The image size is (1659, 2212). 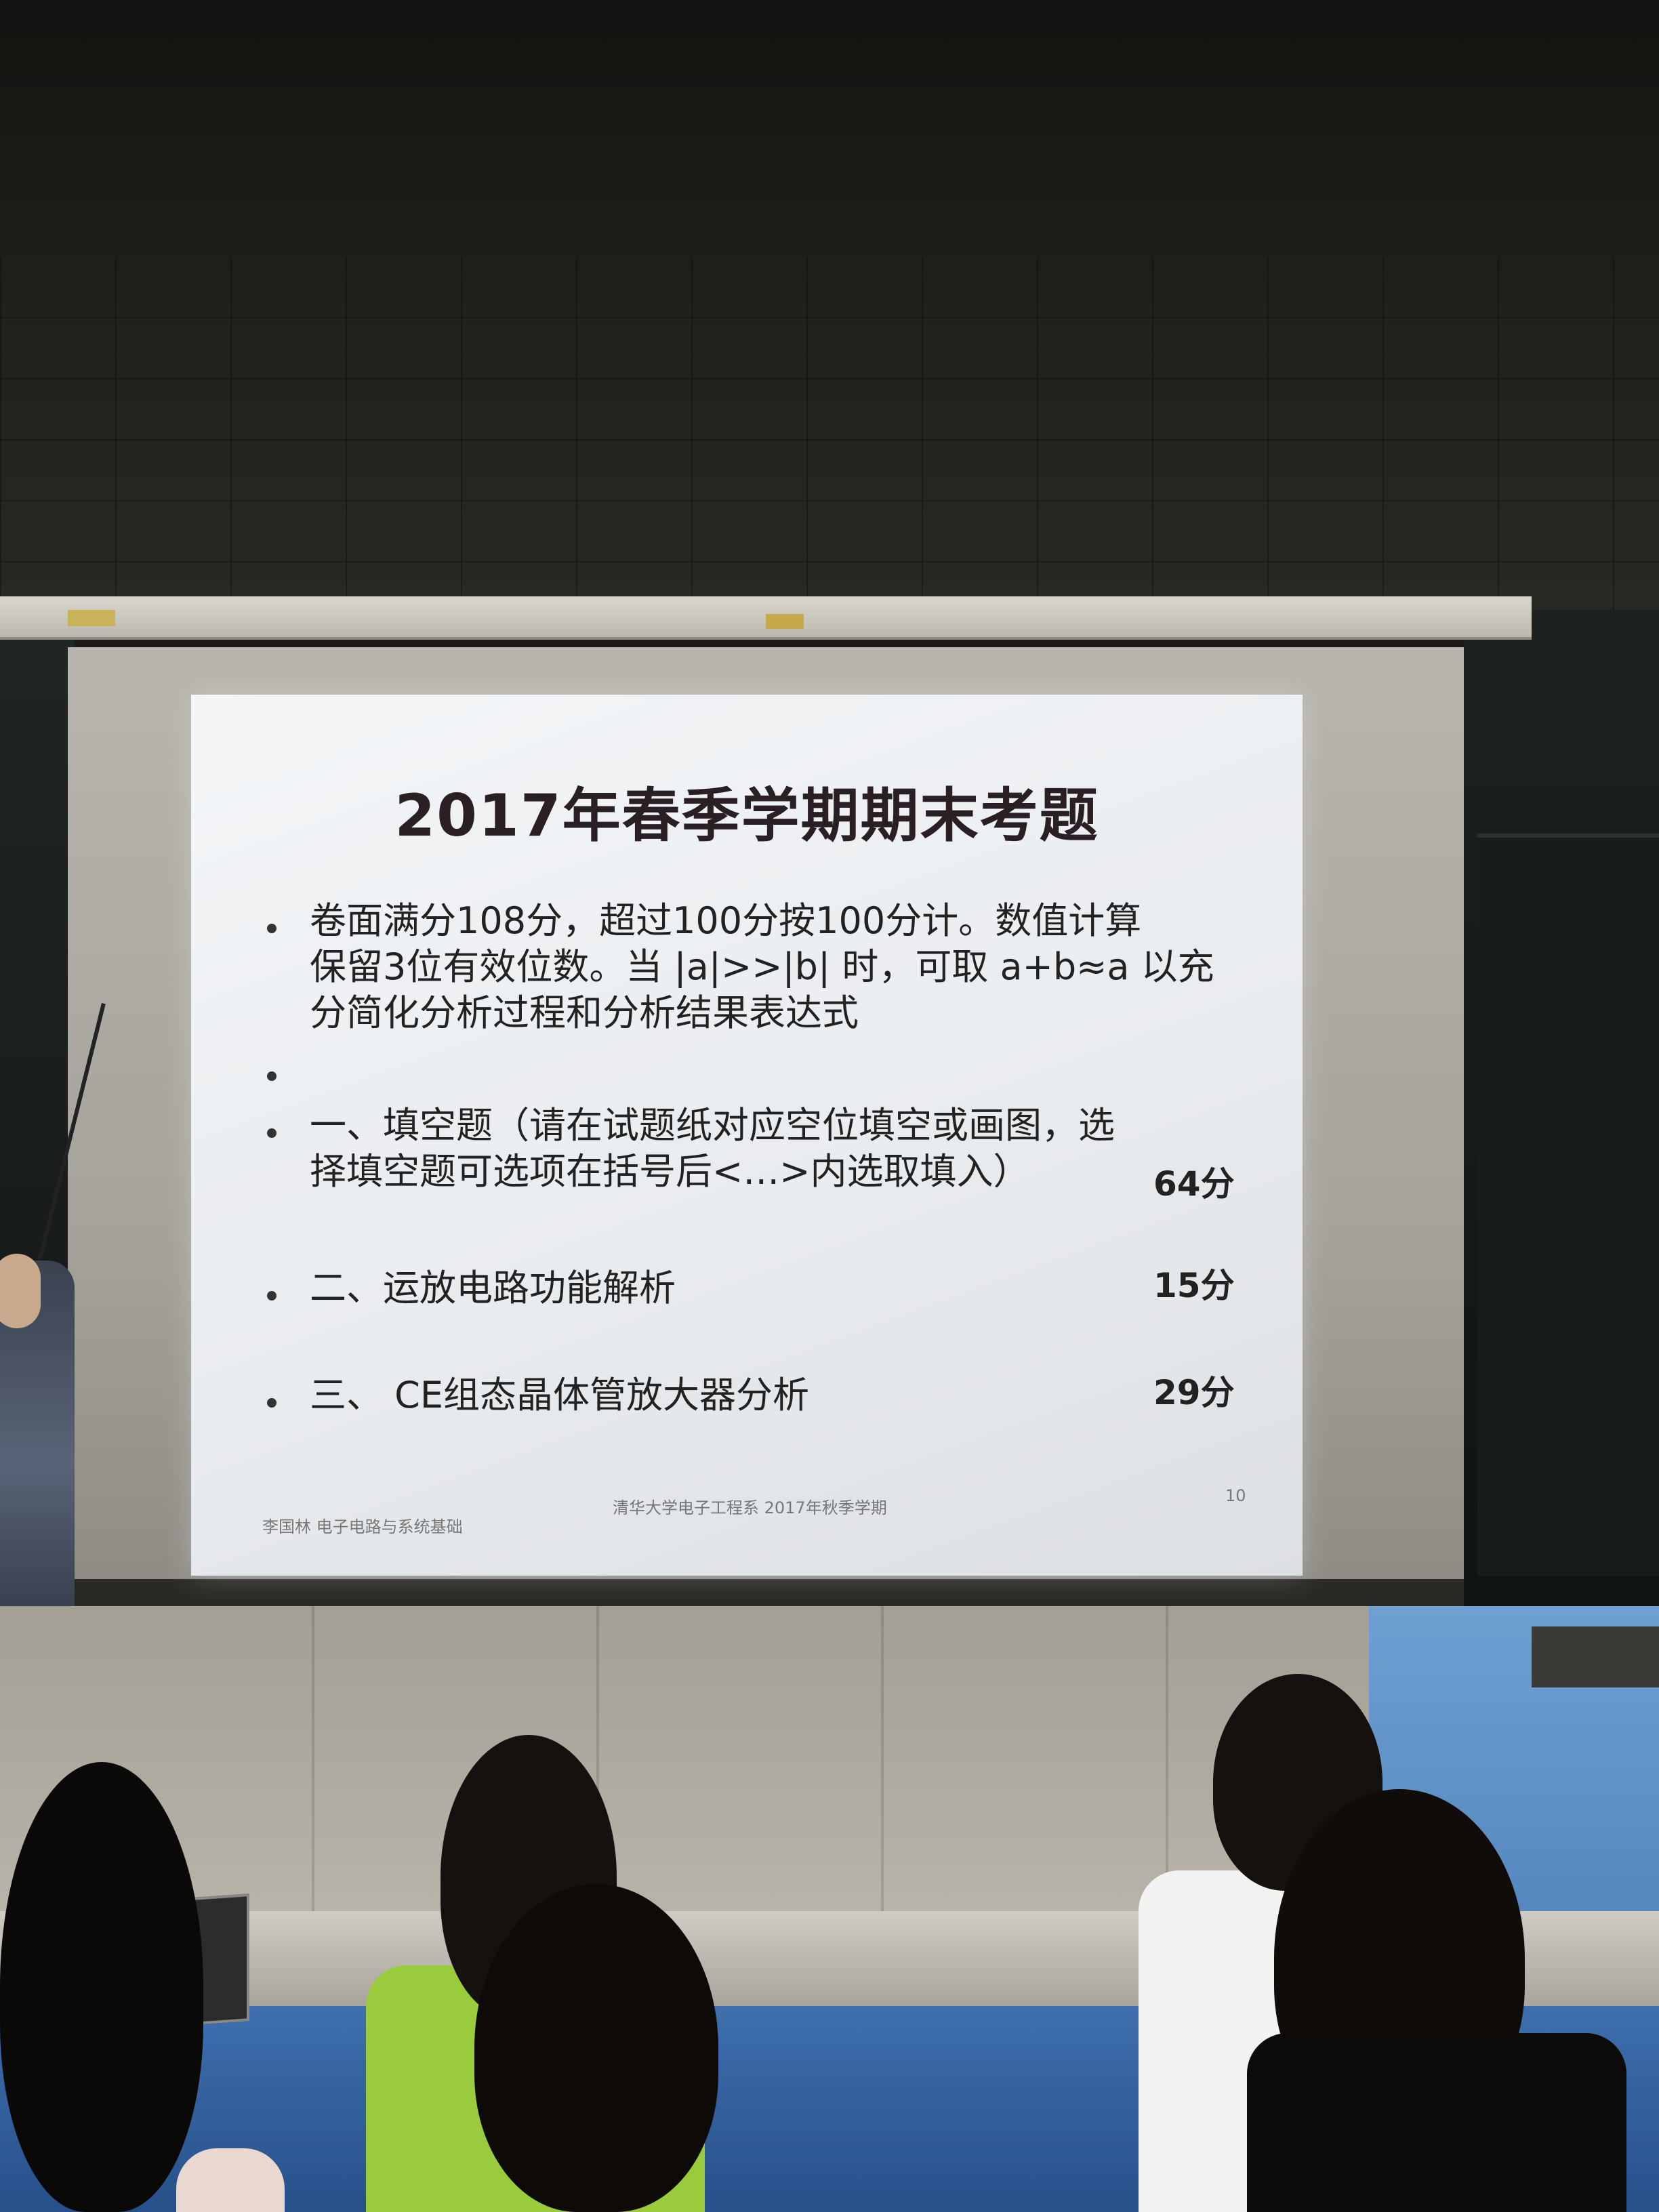 What do you see at coordinates (726, 920) in the screenshot?
I see `bullet-text-line: 卷面满分108分，超过100分按100分计。数值计算` at bounding box center [726, 920].